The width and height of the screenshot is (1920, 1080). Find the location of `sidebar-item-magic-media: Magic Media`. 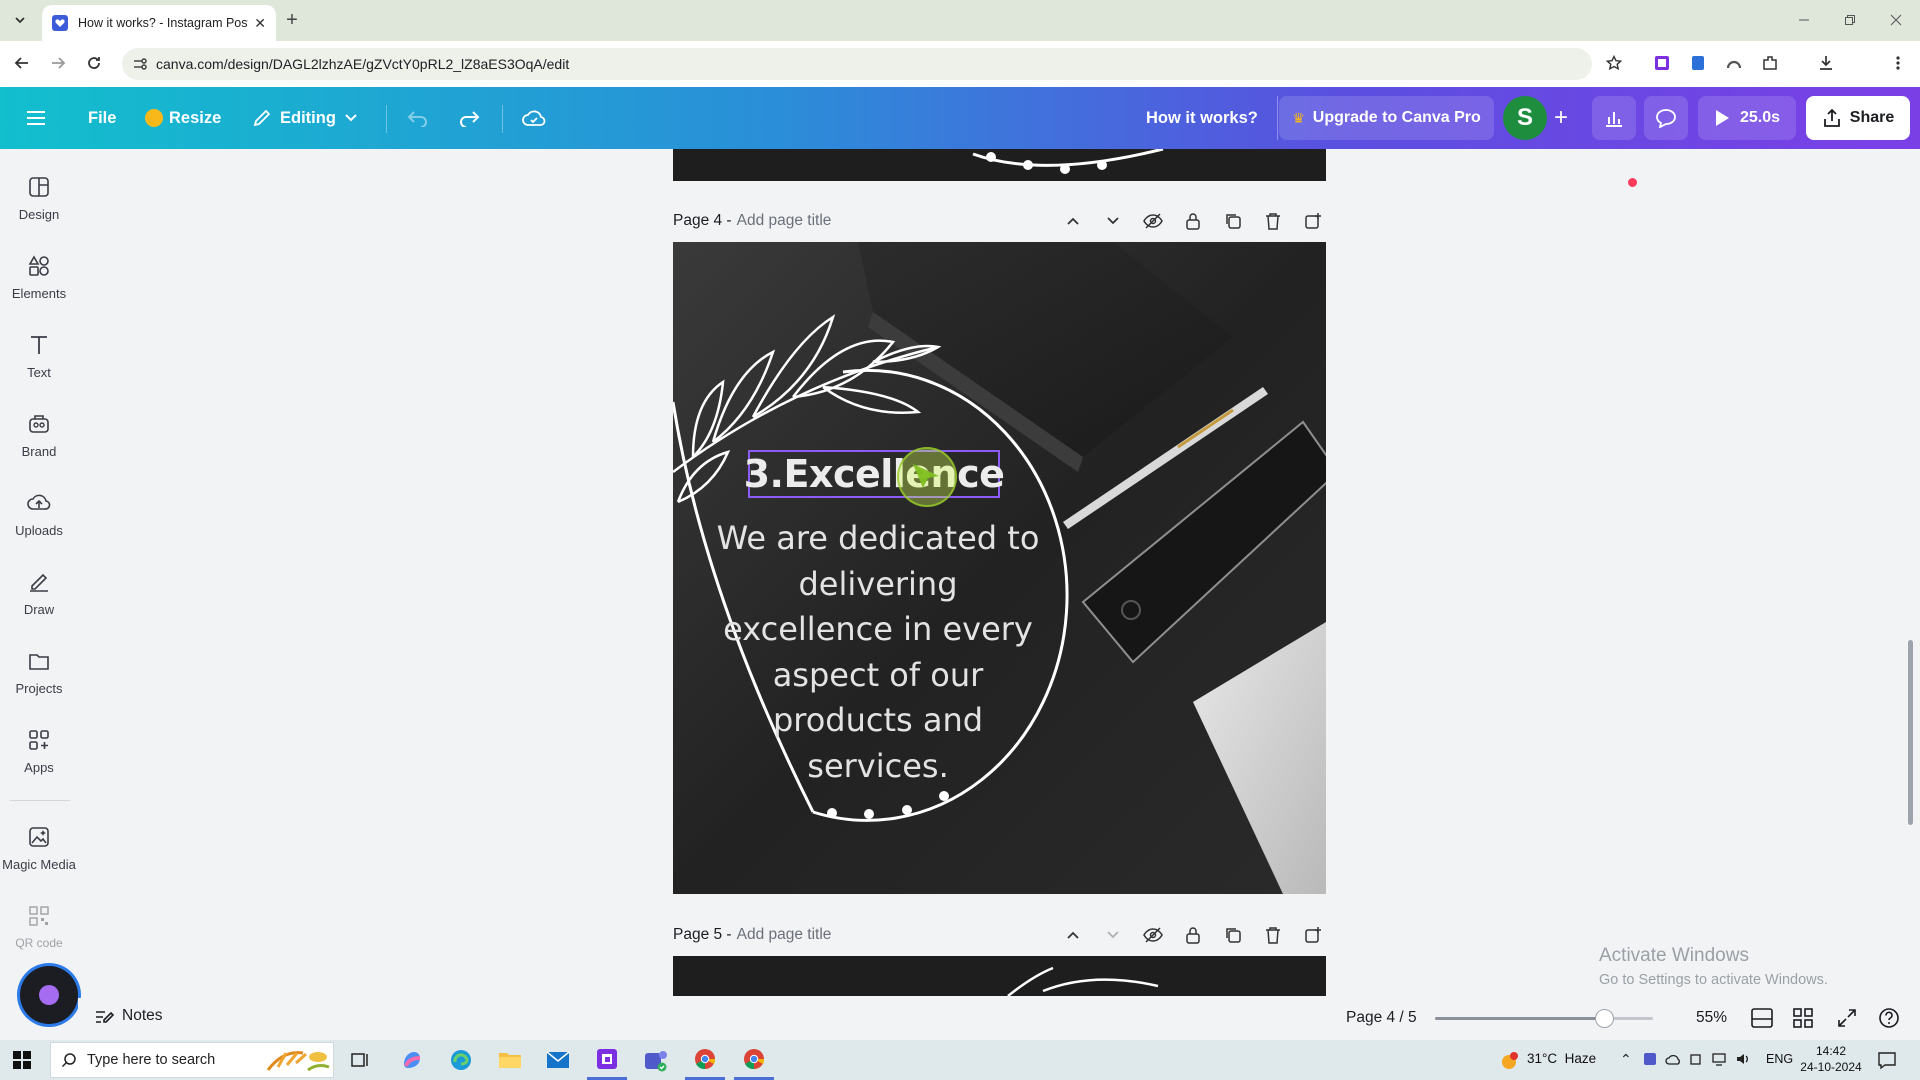

sidebar-item-magic-media: Magic Media is located at coordinates (39, 847).